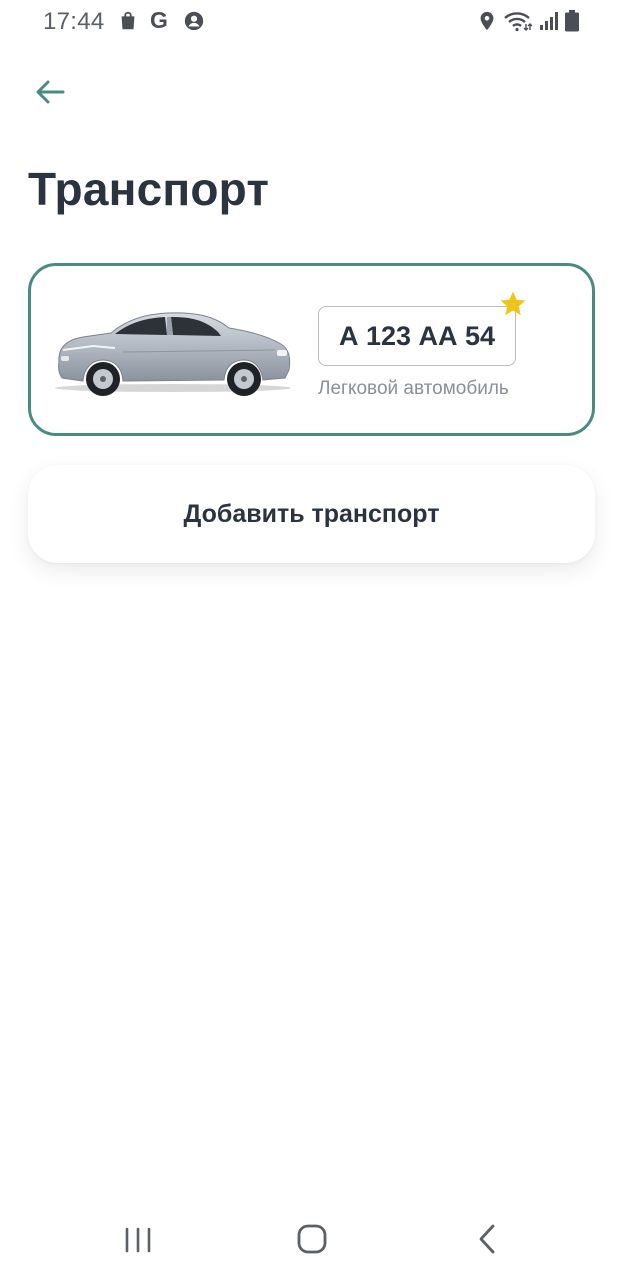  I want to click on vehicle-card: А 123 АА 54 Легковой автомобиль, so click(311, 349).